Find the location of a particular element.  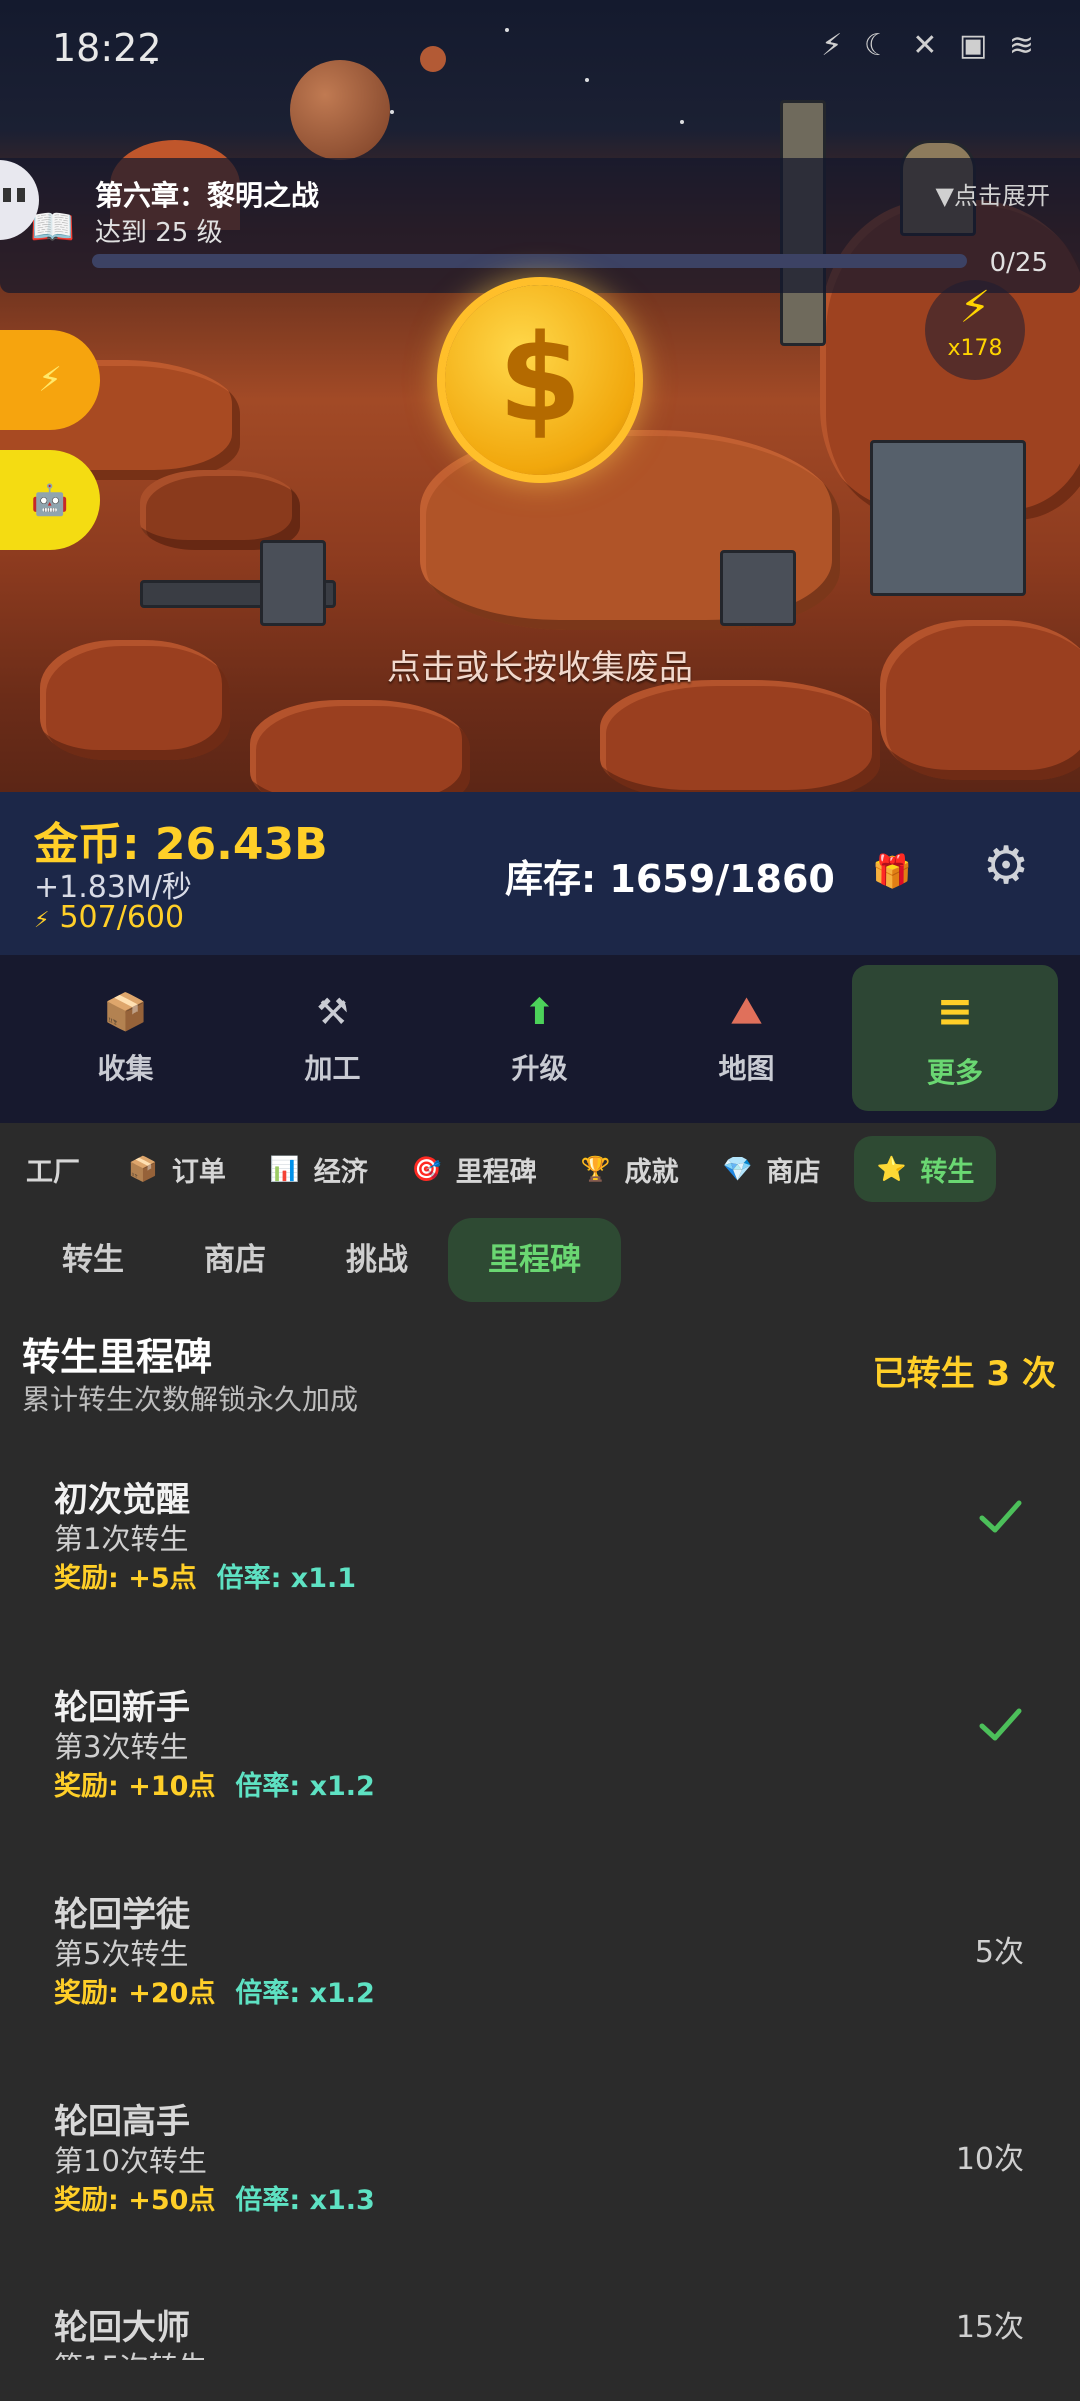

subtab-rebirth: 转生 is located at coordinates (93, 1260).